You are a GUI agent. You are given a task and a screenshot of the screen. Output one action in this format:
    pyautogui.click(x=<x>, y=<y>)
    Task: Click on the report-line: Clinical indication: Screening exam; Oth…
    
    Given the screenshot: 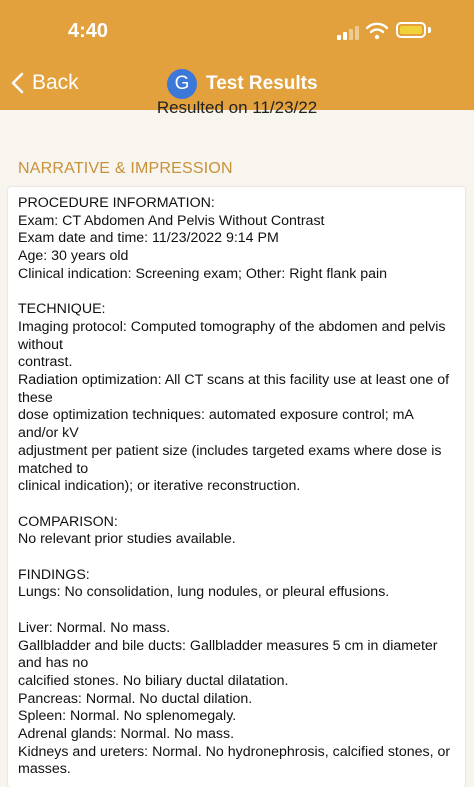 What is the action you would take?
    pyautogui.click(x=203, y=273)
    